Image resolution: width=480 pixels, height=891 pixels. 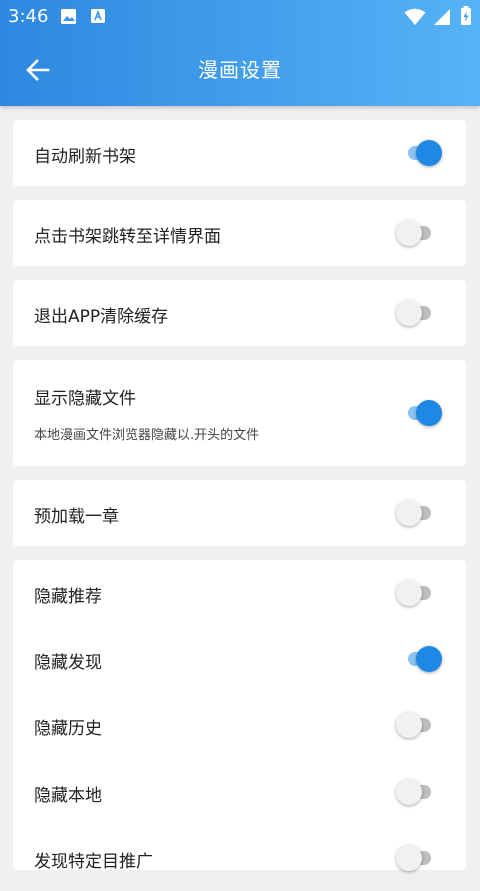 I want to click on toggle-discover-promo, so click(x=421, y=858).